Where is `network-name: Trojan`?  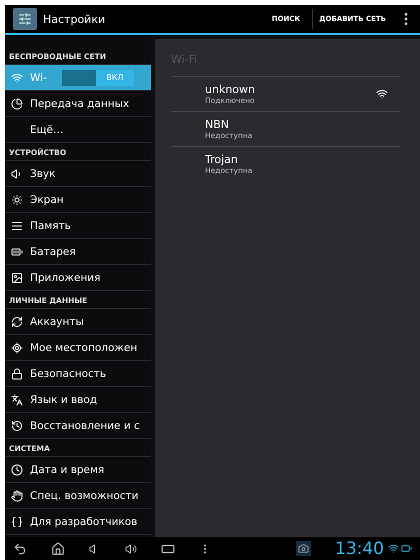
network-name: Trojan is located at coordinates (222, 159).